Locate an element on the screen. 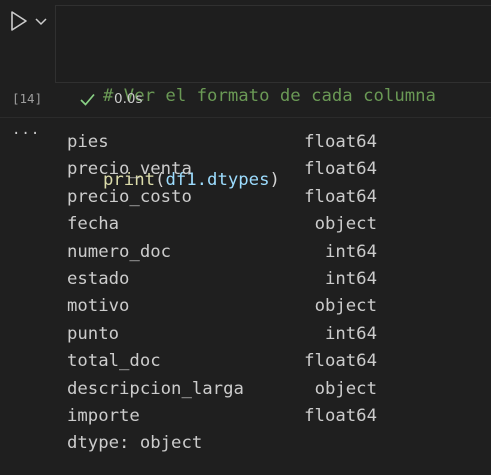 The width and height of the screenshot is (491, 475). run-icon is located at coordinates (19, 21).